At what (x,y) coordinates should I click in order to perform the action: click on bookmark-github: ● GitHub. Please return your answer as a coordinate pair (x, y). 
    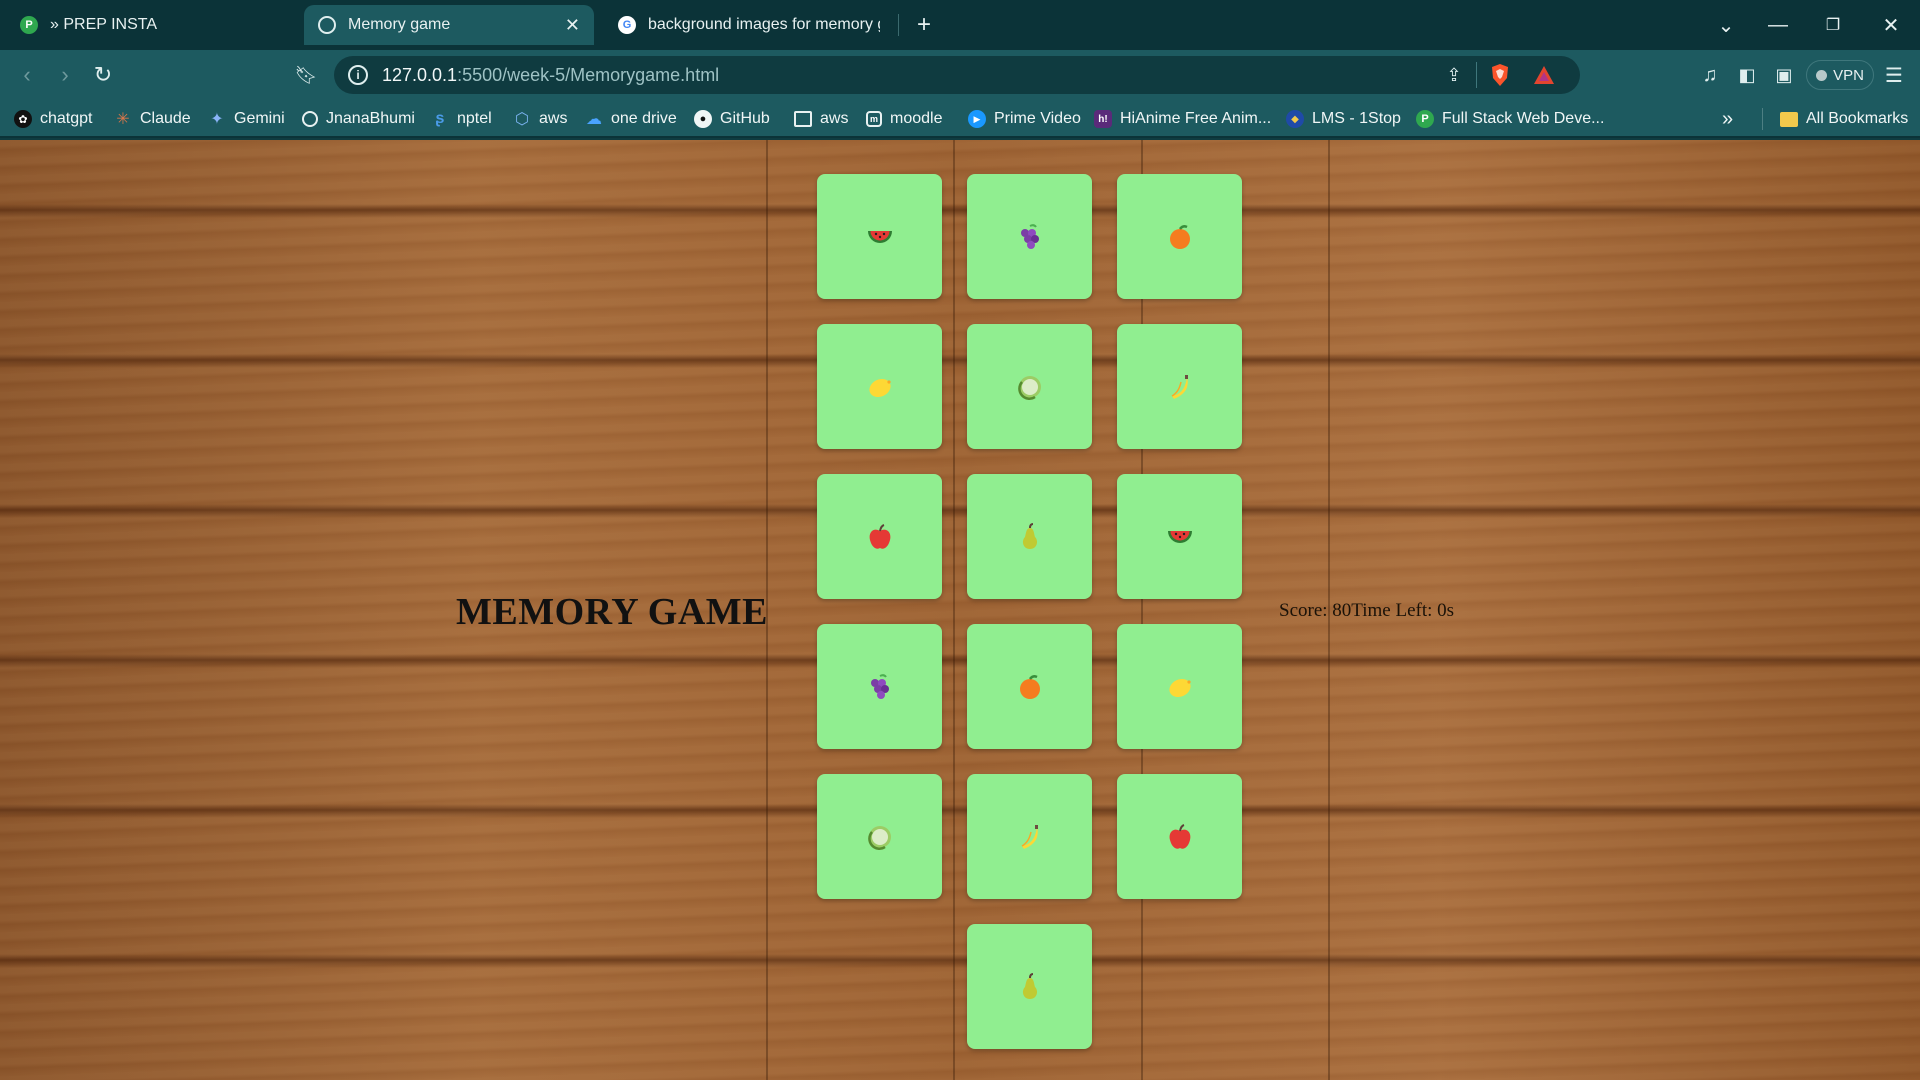
    Looking at the image, I should click on (732, 119).